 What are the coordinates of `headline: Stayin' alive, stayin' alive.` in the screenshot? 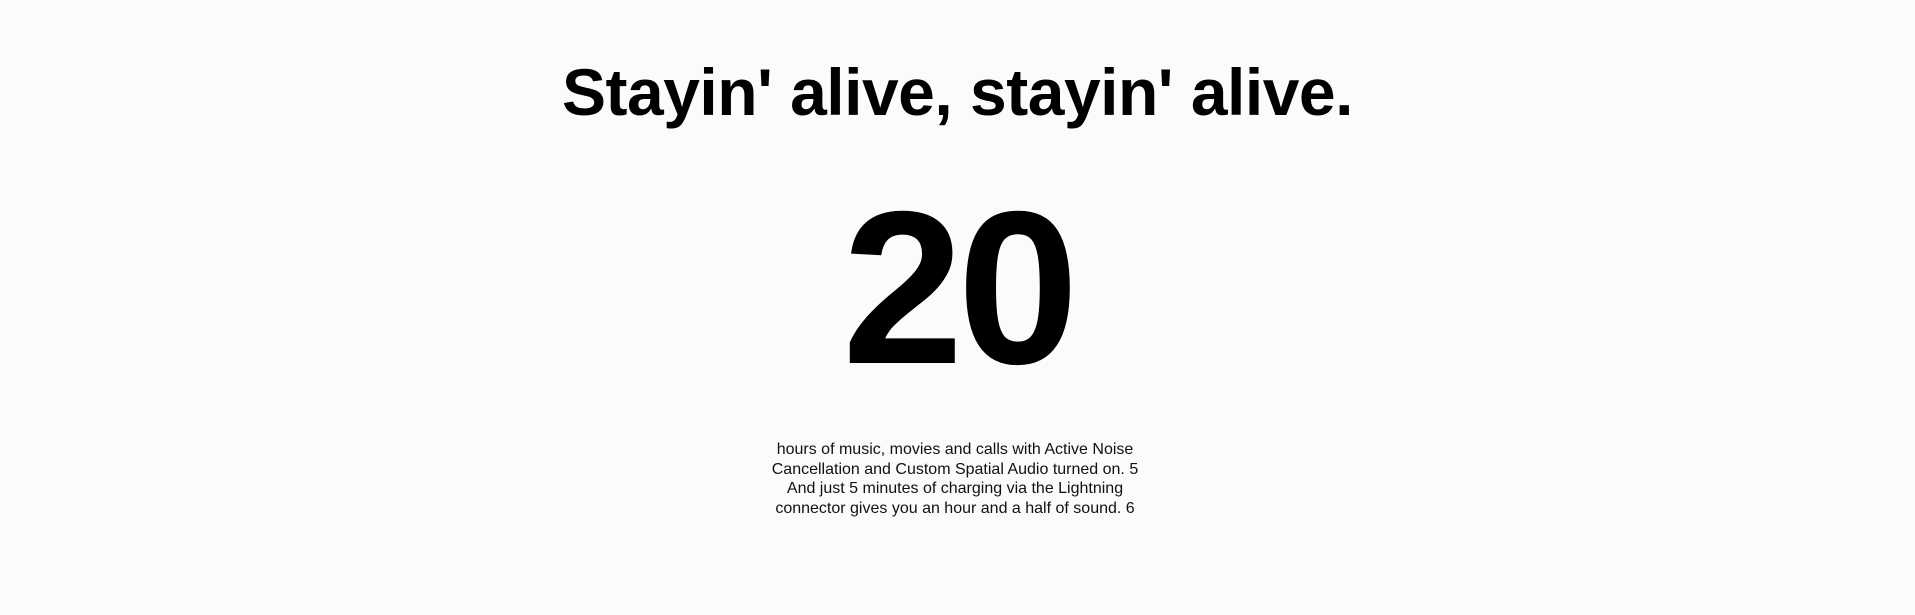 It's located at (957, 92).